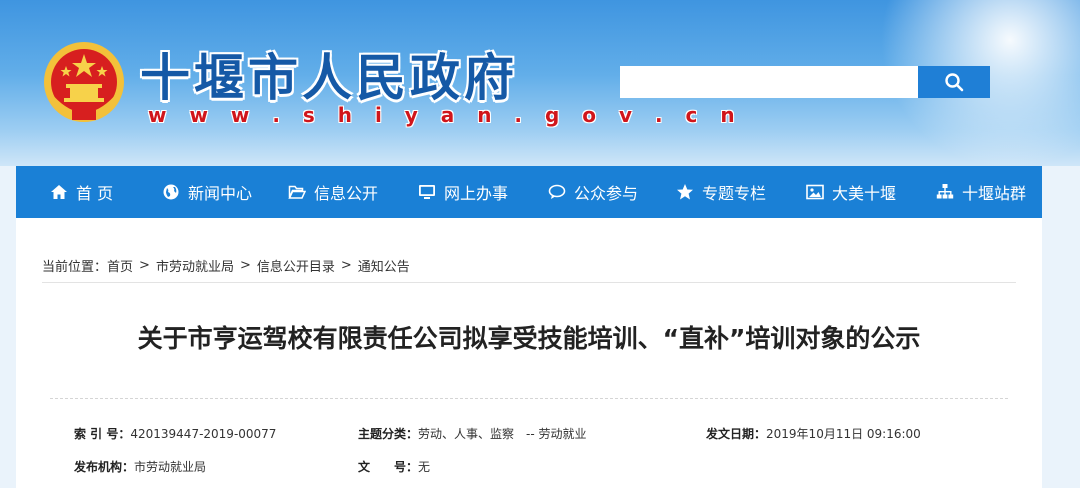 This screenshot has height=488, width=1080. I want to click on meta-topic: 主题分类：劳动、人事、监察 -- 劳动就业, so click(472, 433).